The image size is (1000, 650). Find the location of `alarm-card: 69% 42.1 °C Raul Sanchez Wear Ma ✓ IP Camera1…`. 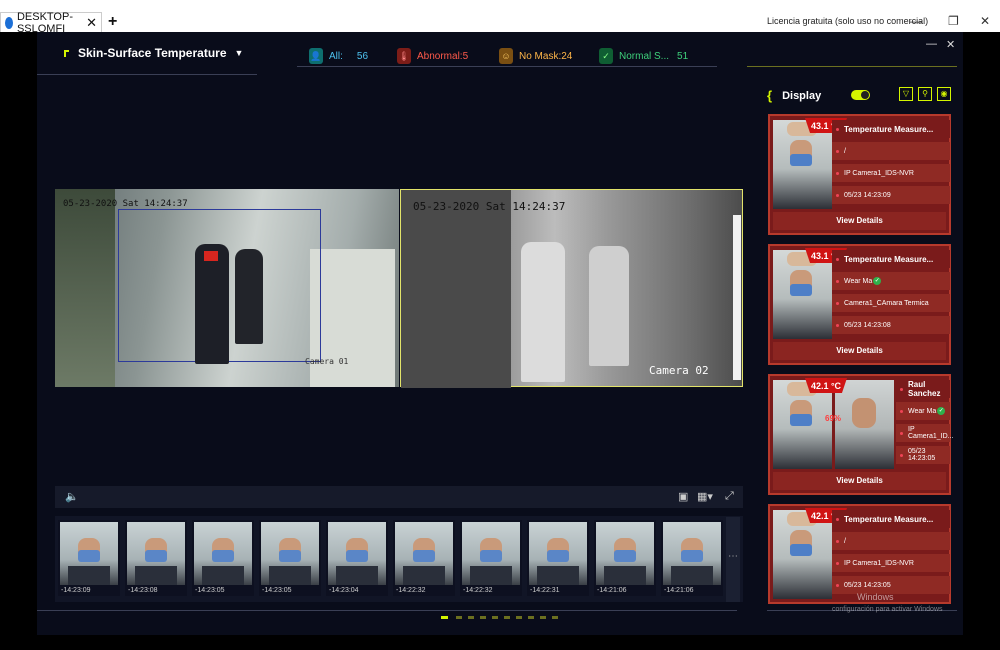

alarm-card: 69% 42.1 °C Raul Sanchez Wear Ma ✓ IP Camera1… is located at coordinates (861, 434).